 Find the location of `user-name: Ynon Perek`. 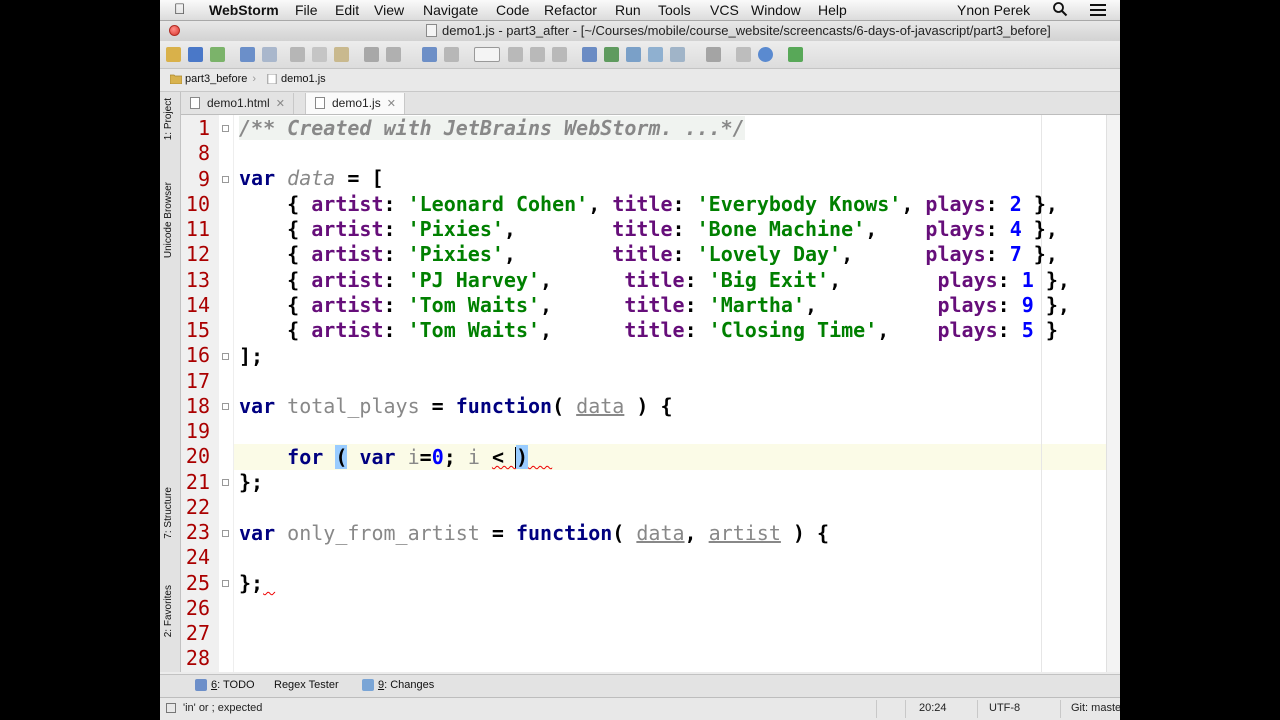

user-name: Ynon Perek is located at coordinates (993, 10).